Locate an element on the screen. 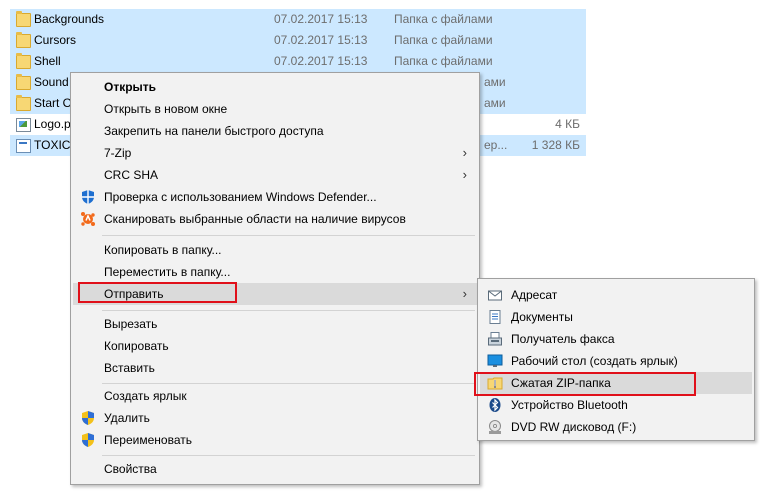 This screenshot has height=499, width=760. menu-item-pin-quick-access: Закрепить на панели быстрого доступа is located at coordinates (275, 131).